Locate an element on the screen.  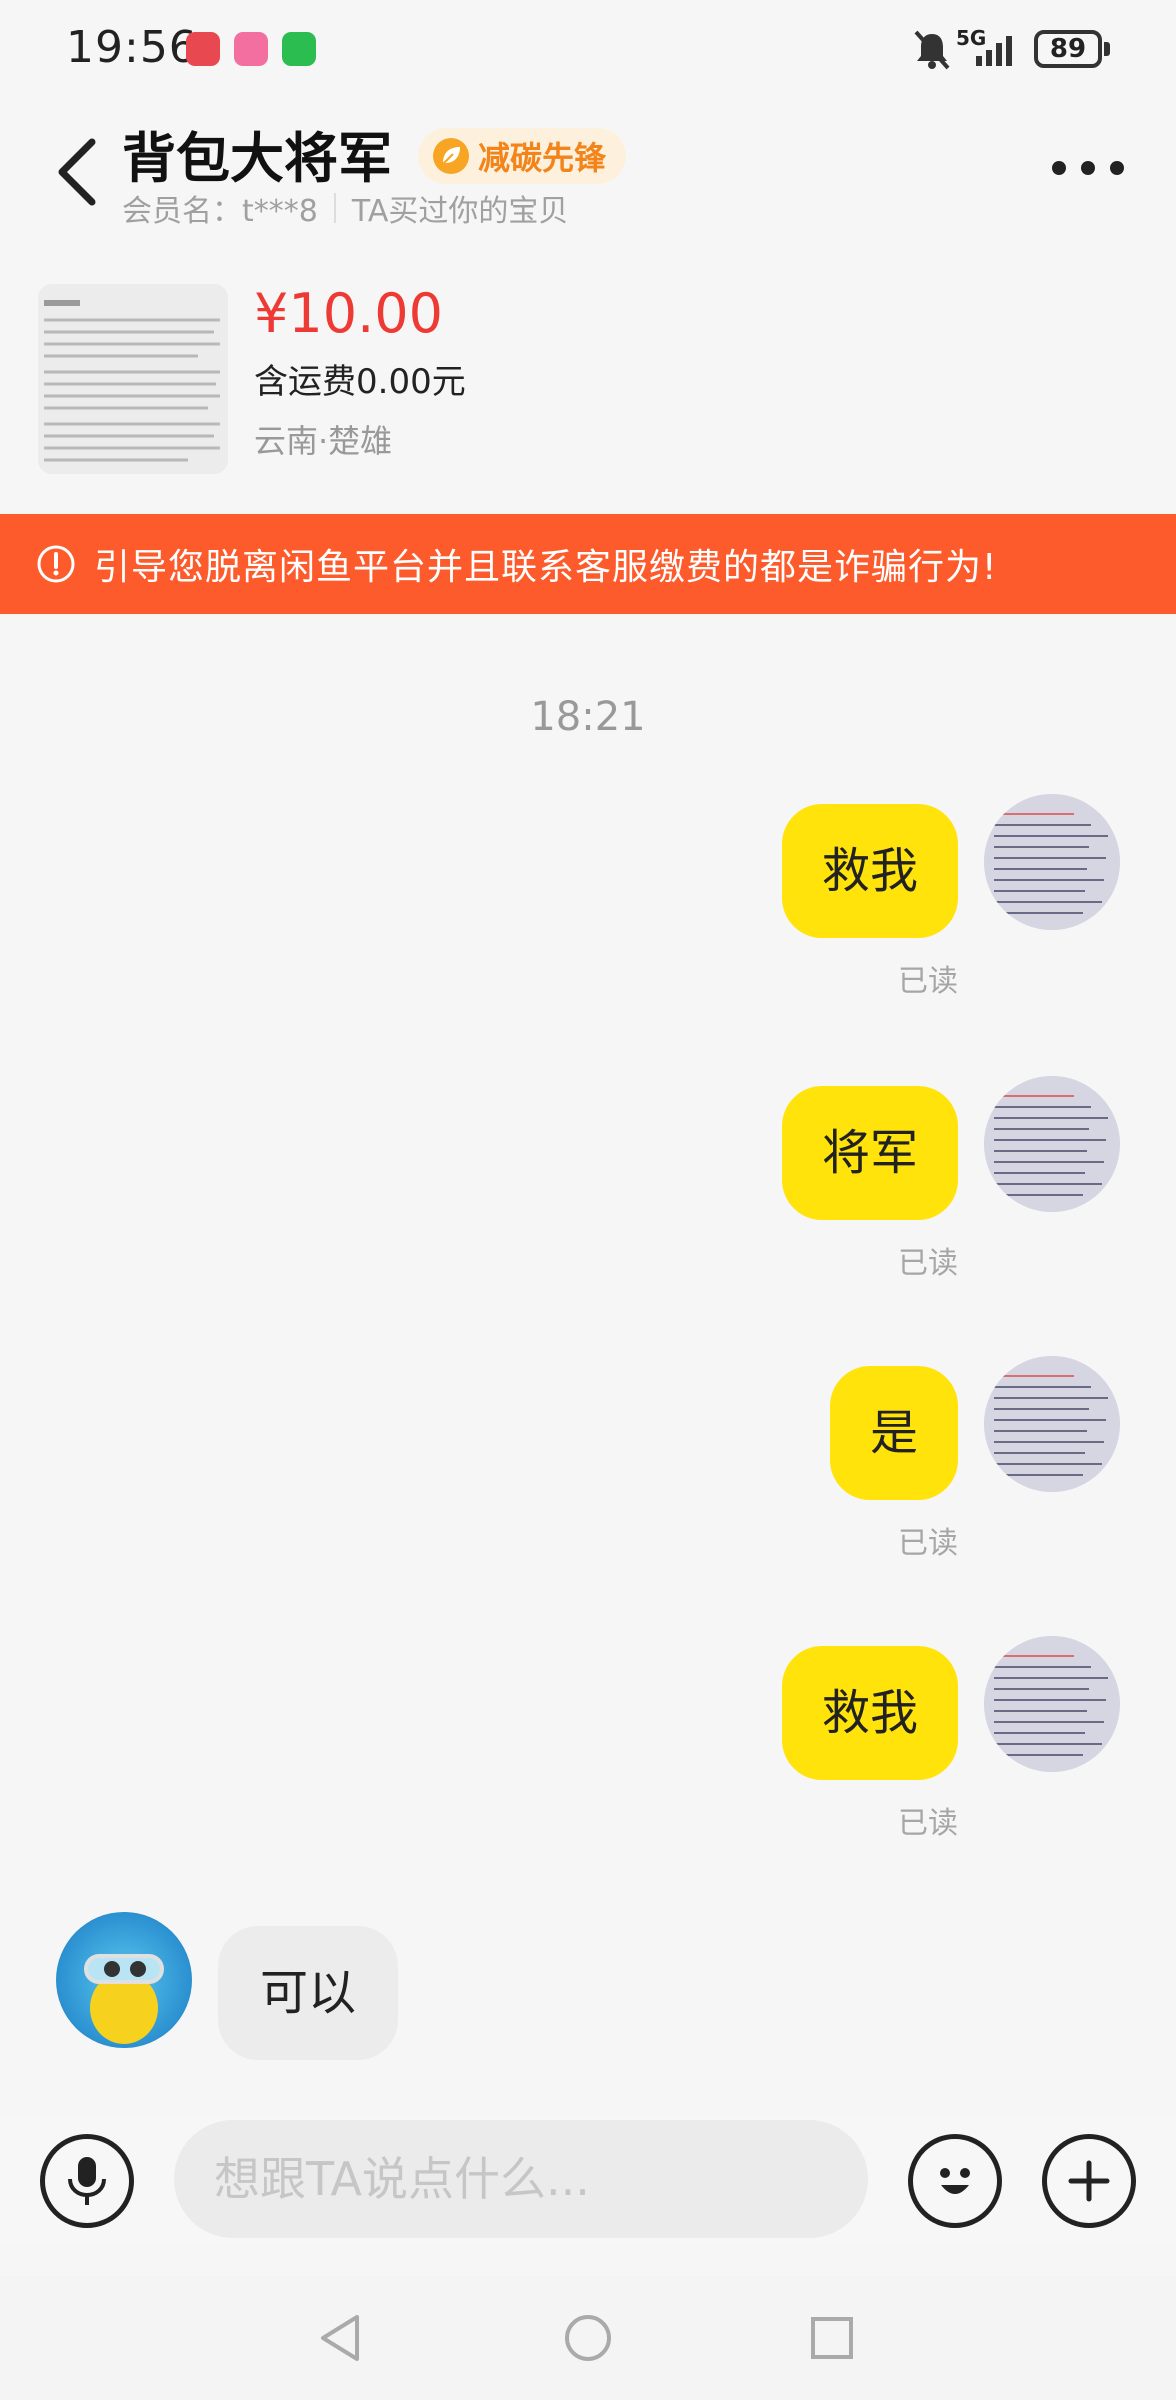
nav-recents-button is located at coordinates (832, 2338).